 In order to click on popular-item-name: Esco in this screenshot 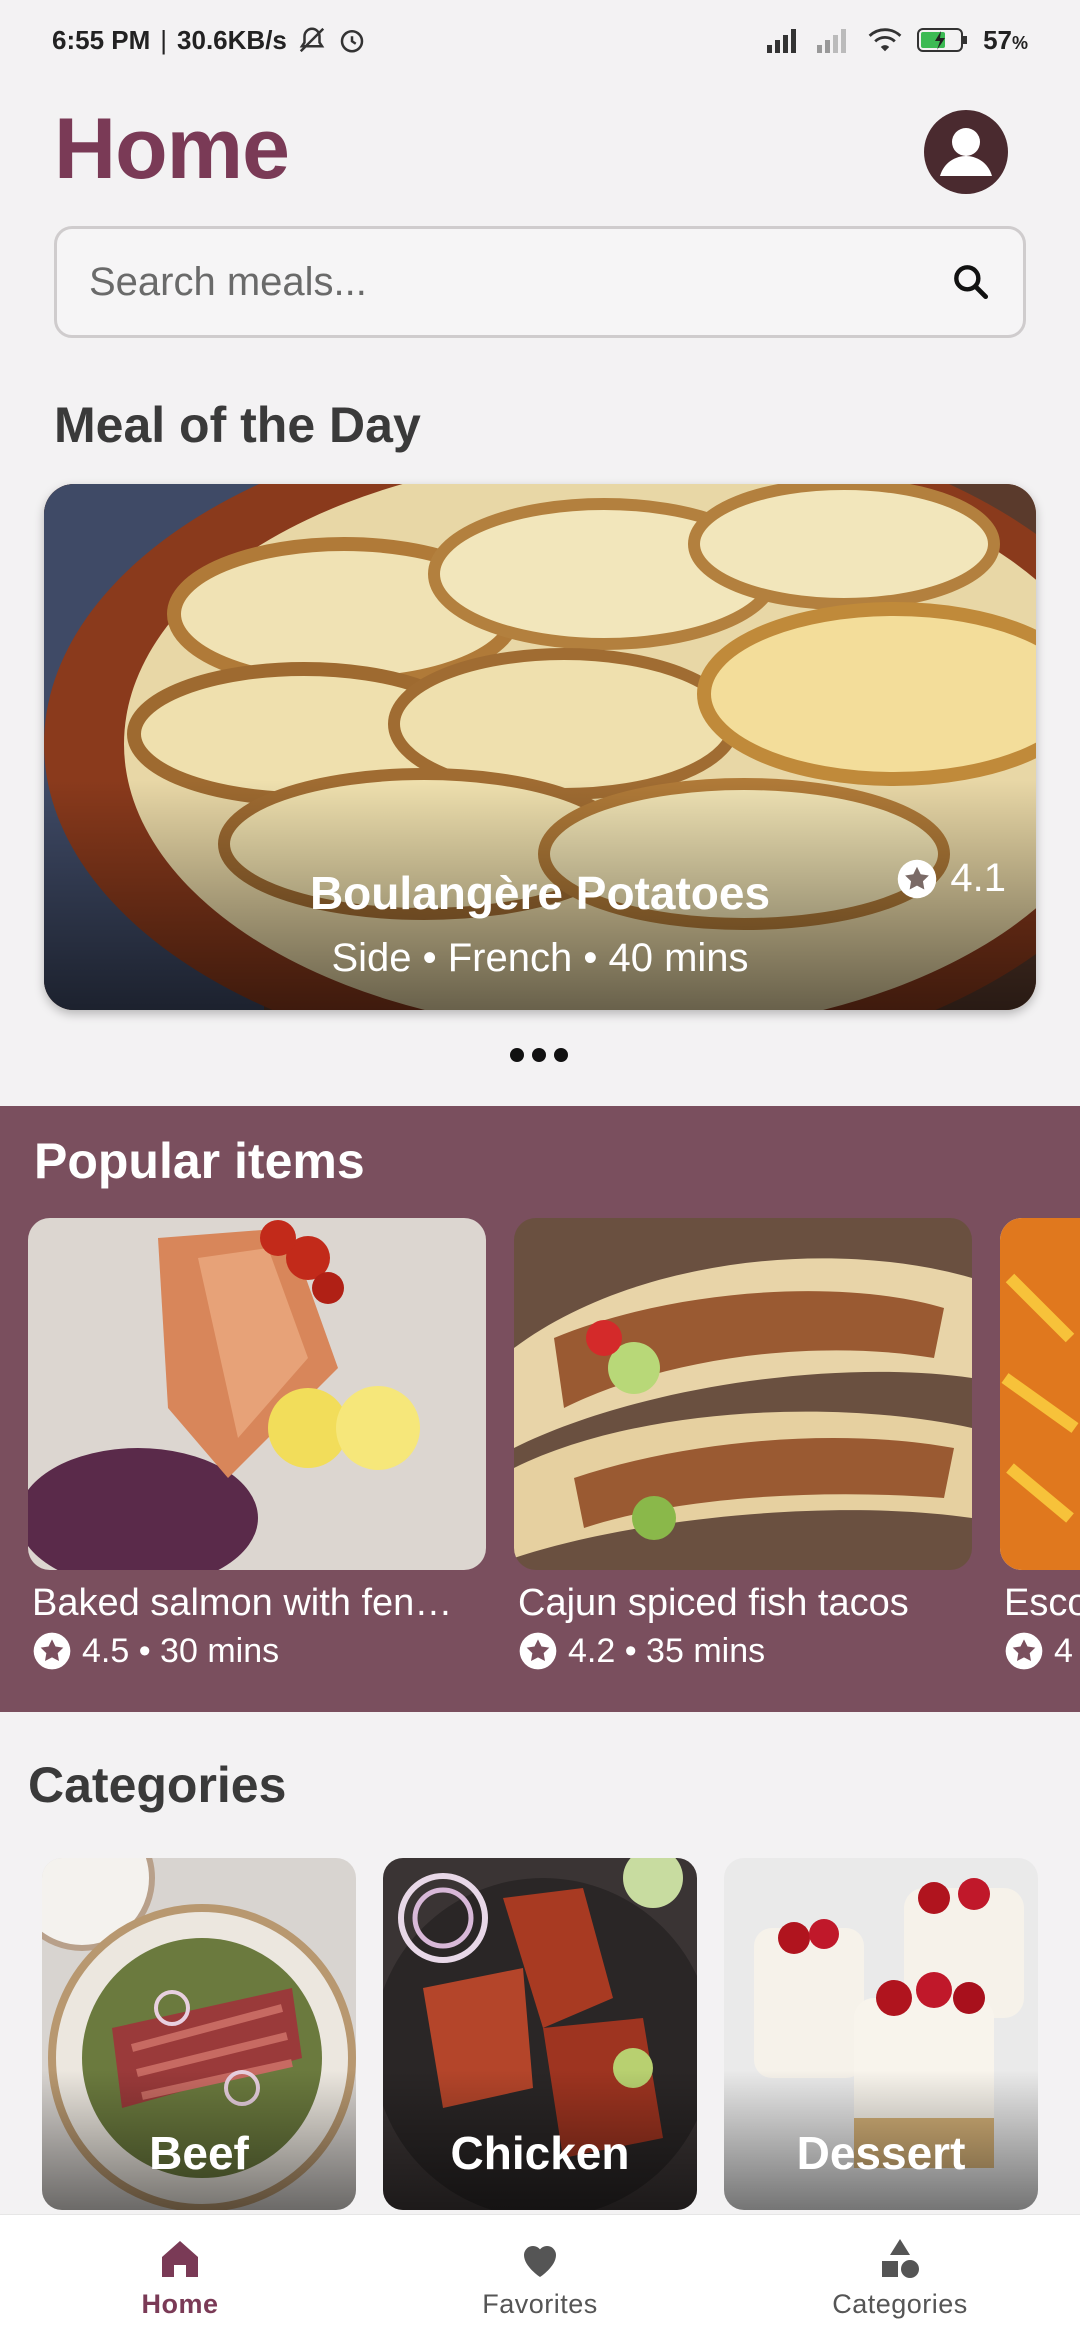, I will do `click(1042, 1603)`.